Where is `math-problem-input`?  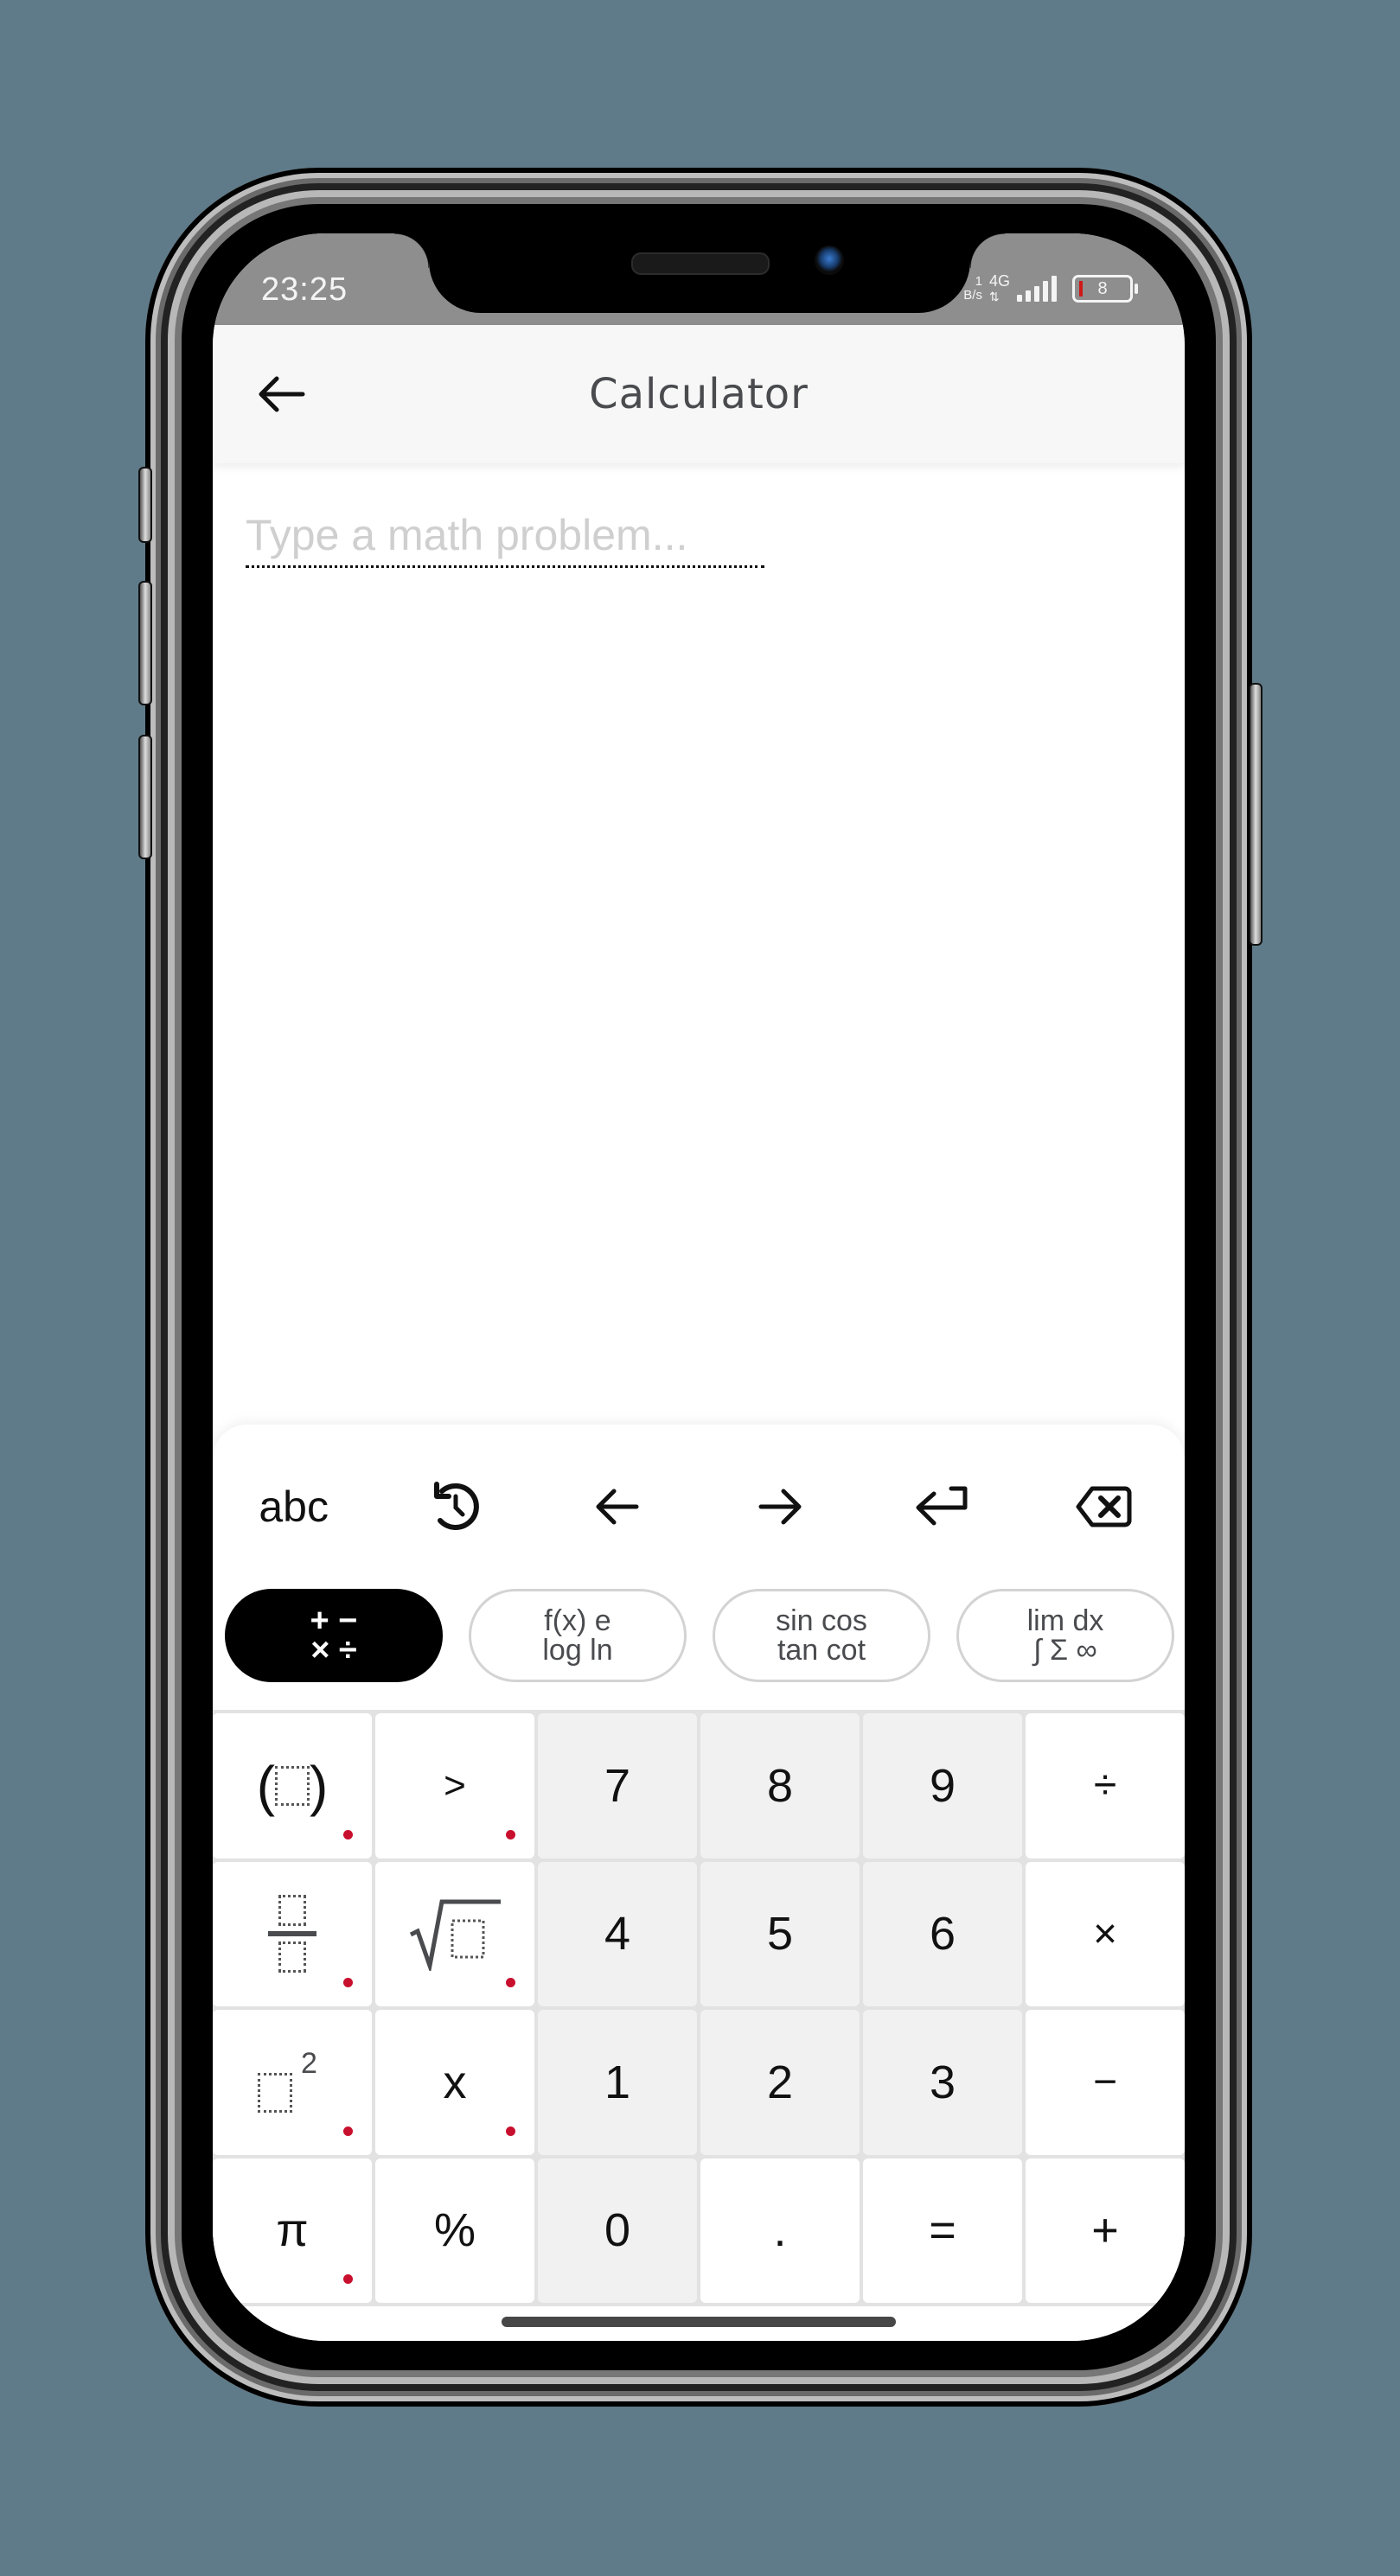 math-problem-input is located at coordinates (505, 539).